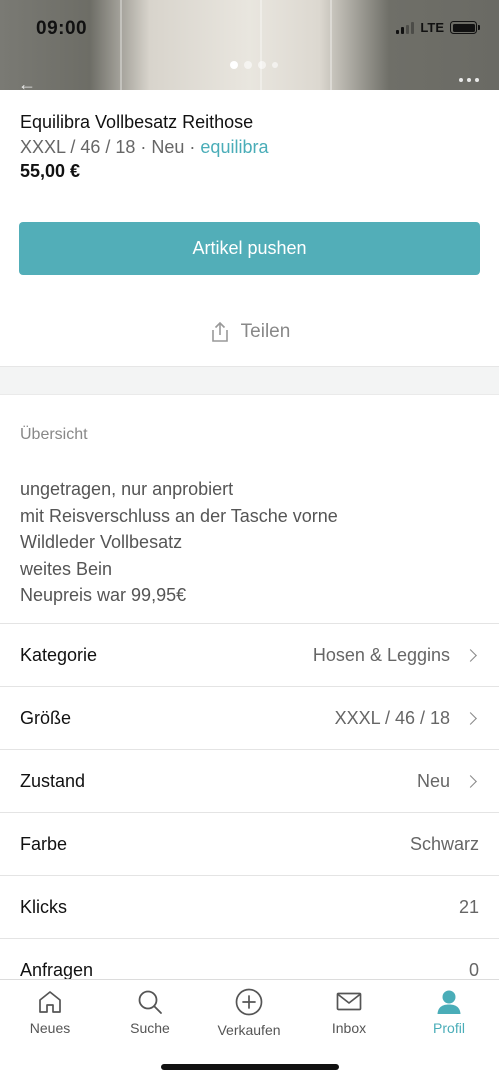 The height and width of the screenshot is (1080, 499). I want to click on battery-icon, so click(465, 27).